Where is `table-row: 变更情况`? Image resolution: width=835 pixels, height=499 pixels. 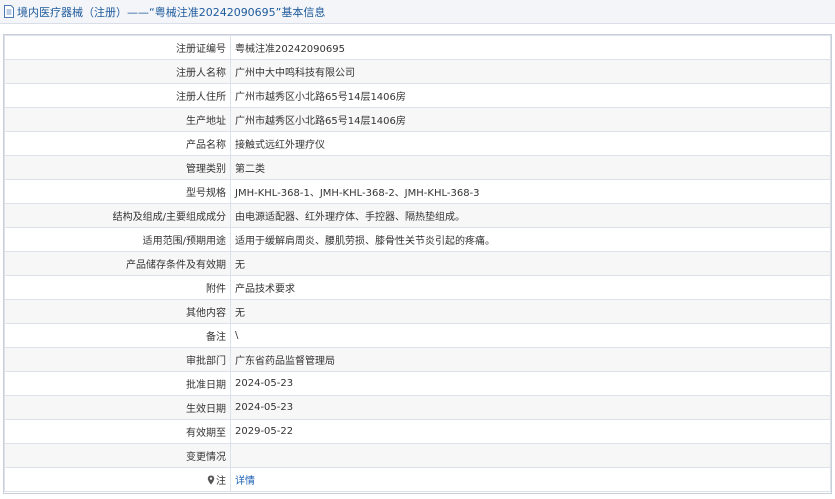
table-row: 变更情况 is located at coordinates (417, 455).